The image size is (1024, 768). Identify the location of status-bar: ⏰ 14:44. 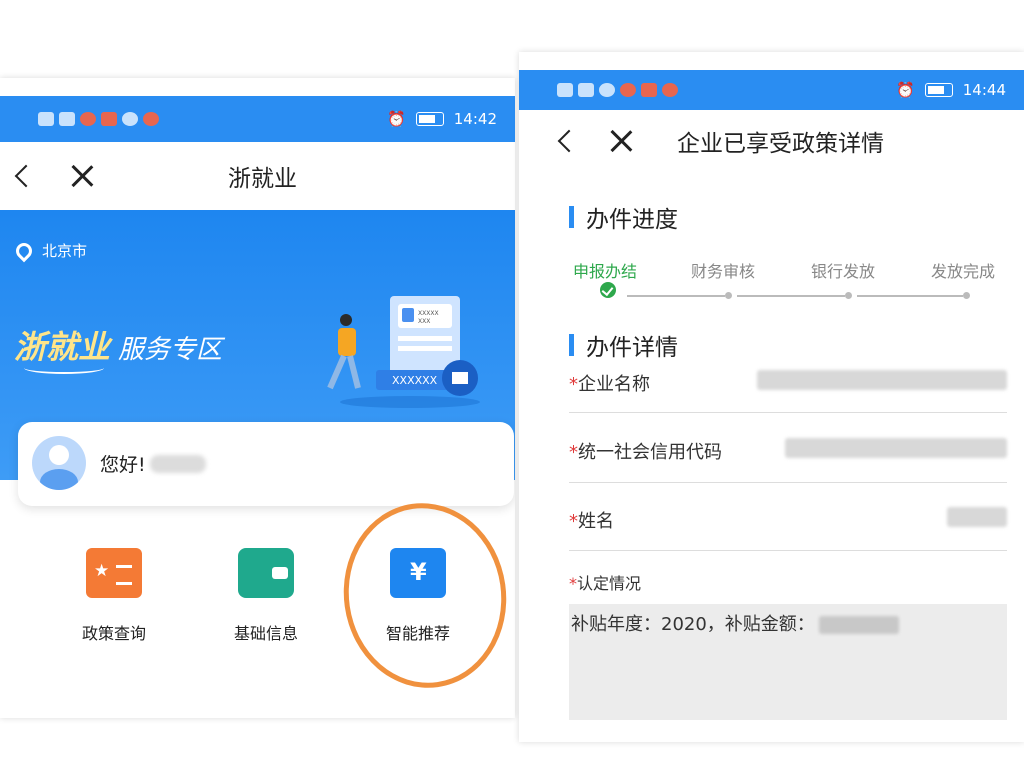
(771, 90).